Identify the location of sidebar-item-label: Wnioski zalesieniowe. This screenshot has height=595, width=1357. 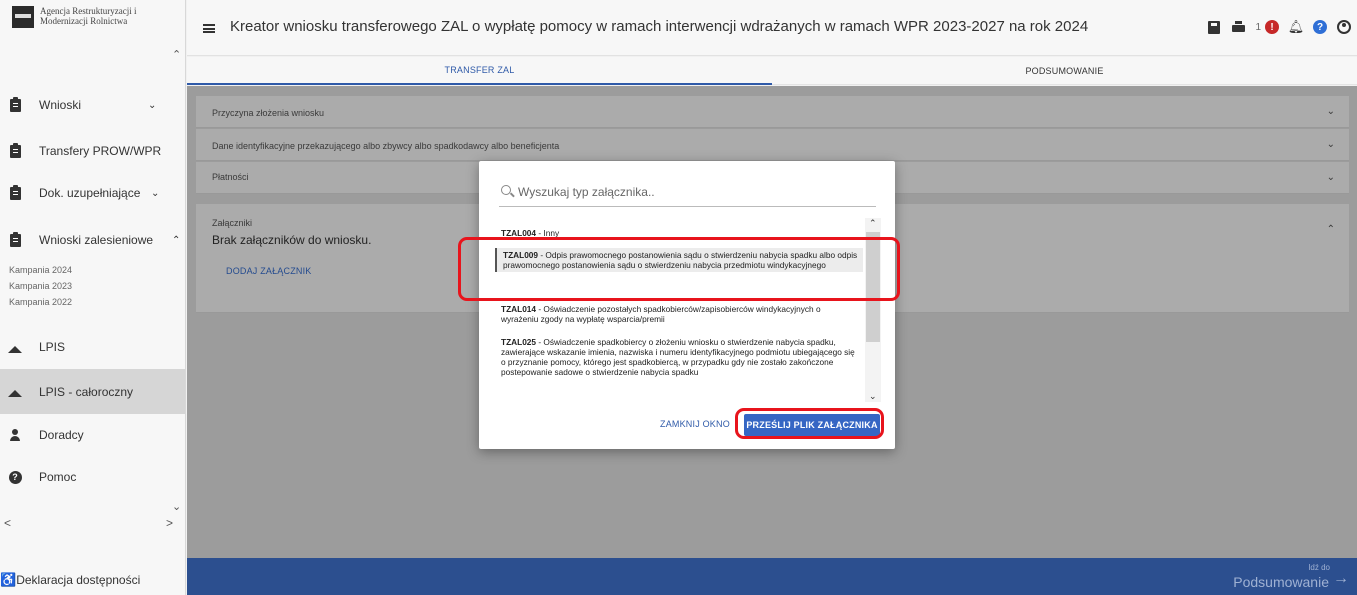
(96, 240).